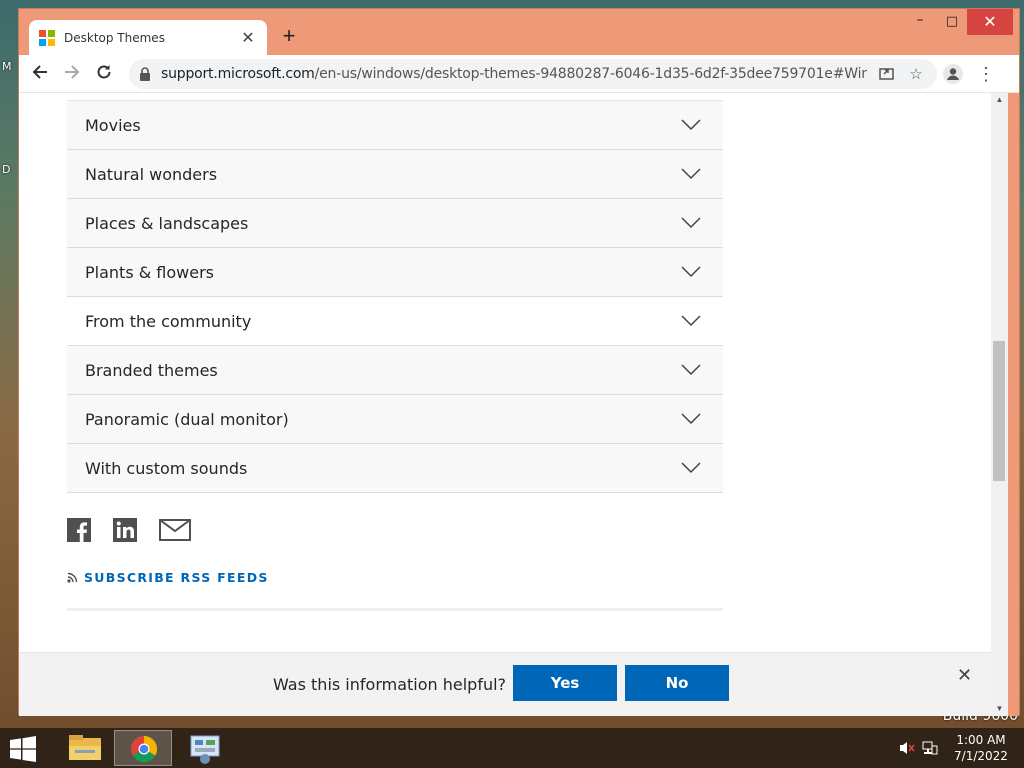 The height and width of the screenshot is (768, 1024). Describe the element at coordinates (40, 74) in the screenshot. I see `back-arrow-icon` at that location.